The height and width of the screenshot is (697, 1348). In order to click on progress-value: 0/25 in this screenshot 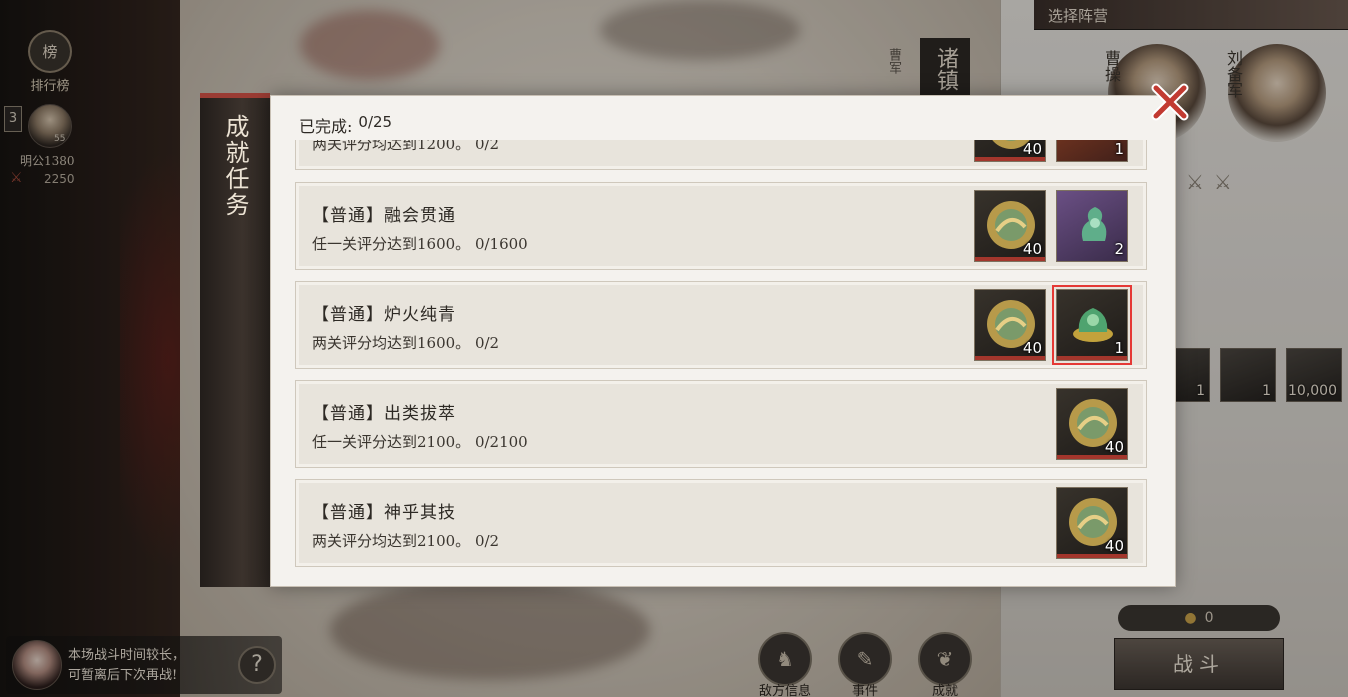, I will do `click(375, 122)`.